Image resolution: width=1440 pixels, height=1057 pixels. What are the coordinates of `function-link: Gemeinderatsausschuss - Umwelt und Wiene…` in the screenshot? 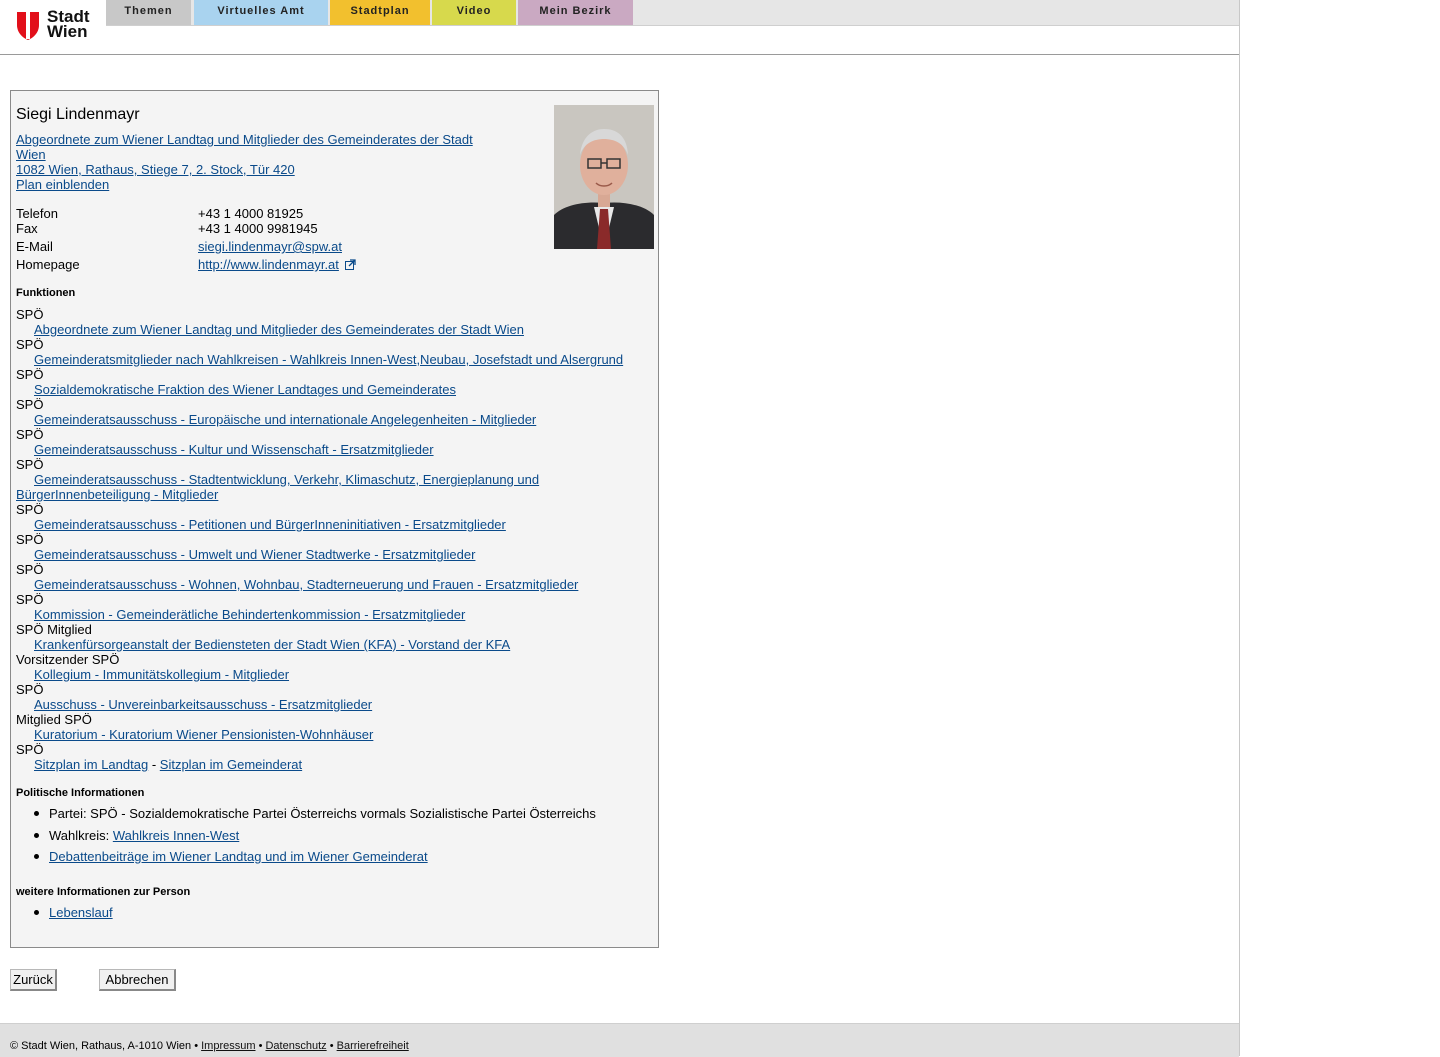 It's located at (254, 554).